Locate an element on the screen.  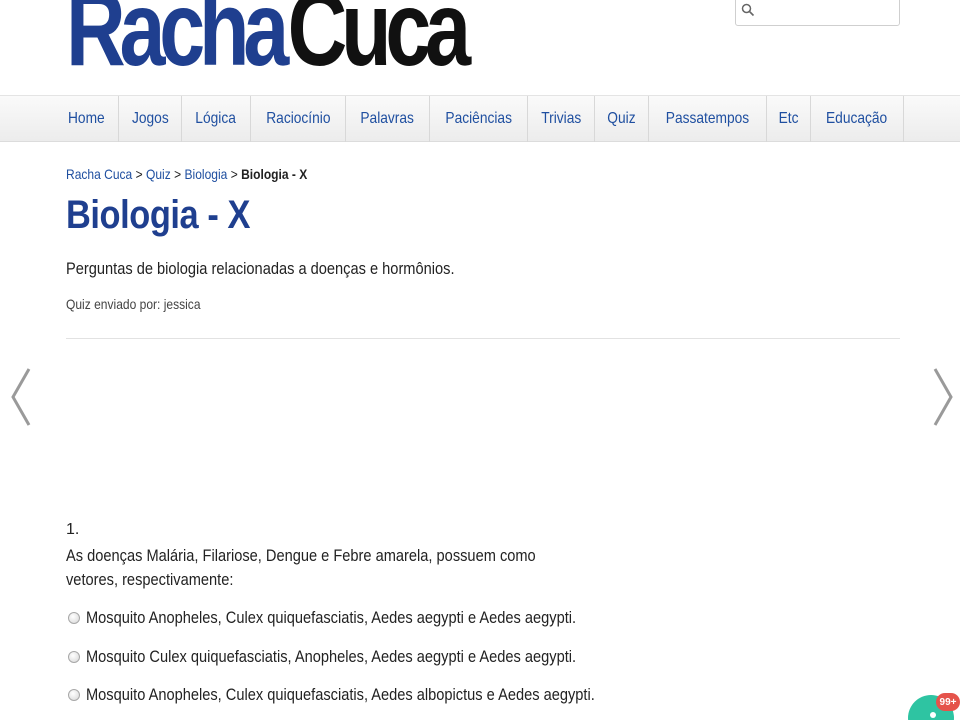
breadcrumb-link-home: Racha Cuca is located at coordinates (99, 174).